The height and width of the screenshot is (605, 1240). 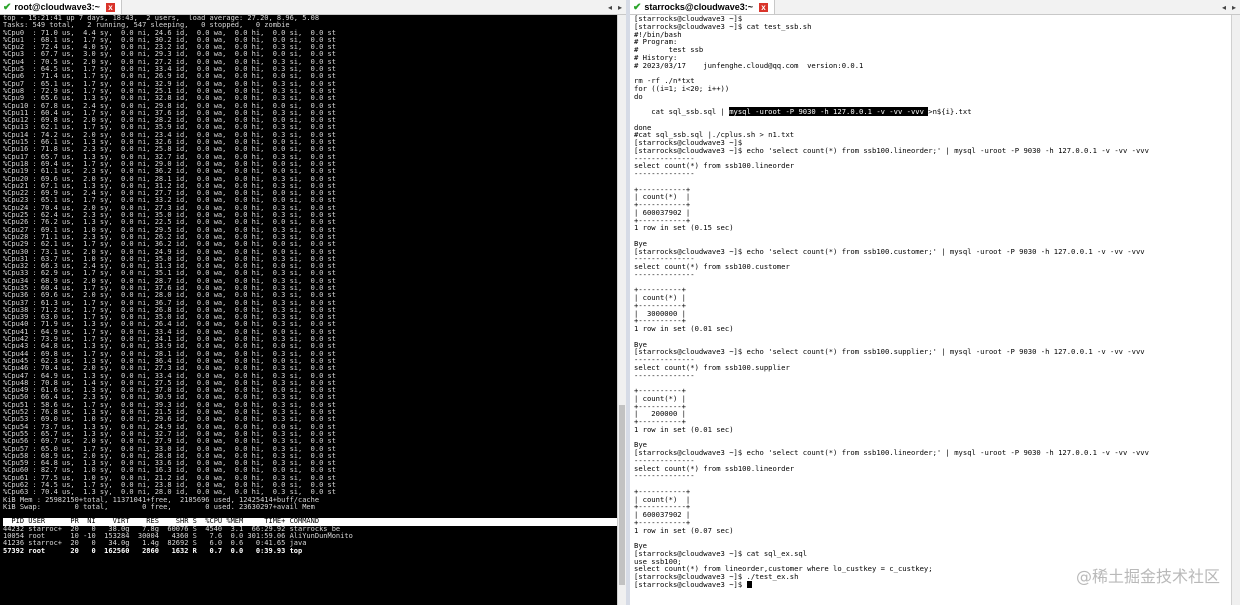 What do you see at coordinates (57, 7) in the screenshot?
I see `tab-title: root@cloudwave3:~` at bounding box center [57, 7].